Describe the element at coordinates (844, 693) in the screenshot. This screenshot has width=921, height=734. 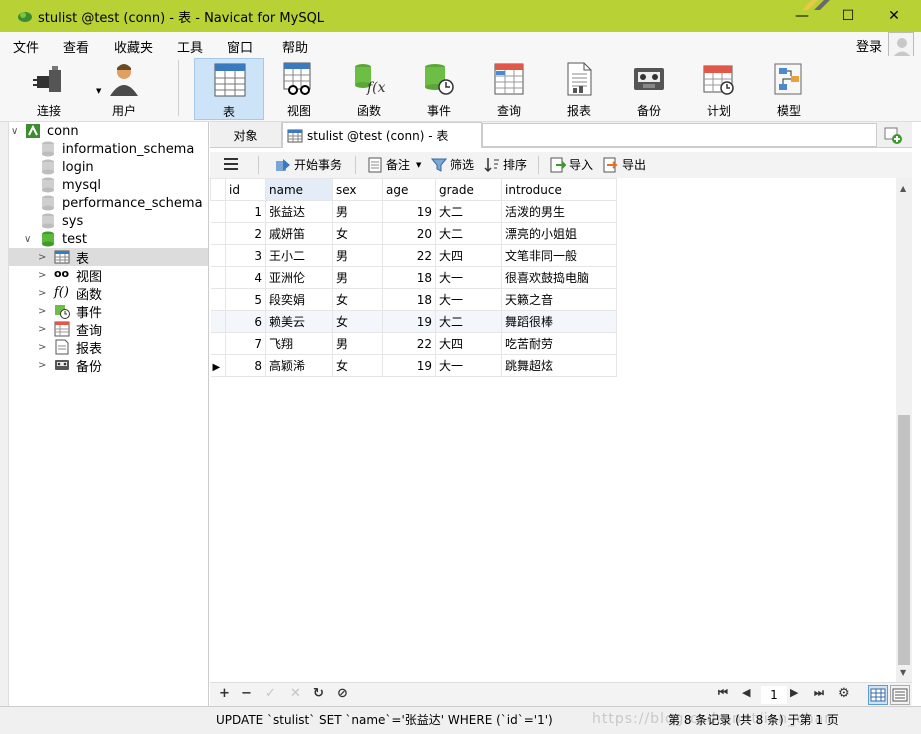
I see `settings-button: ⚙` at that location.